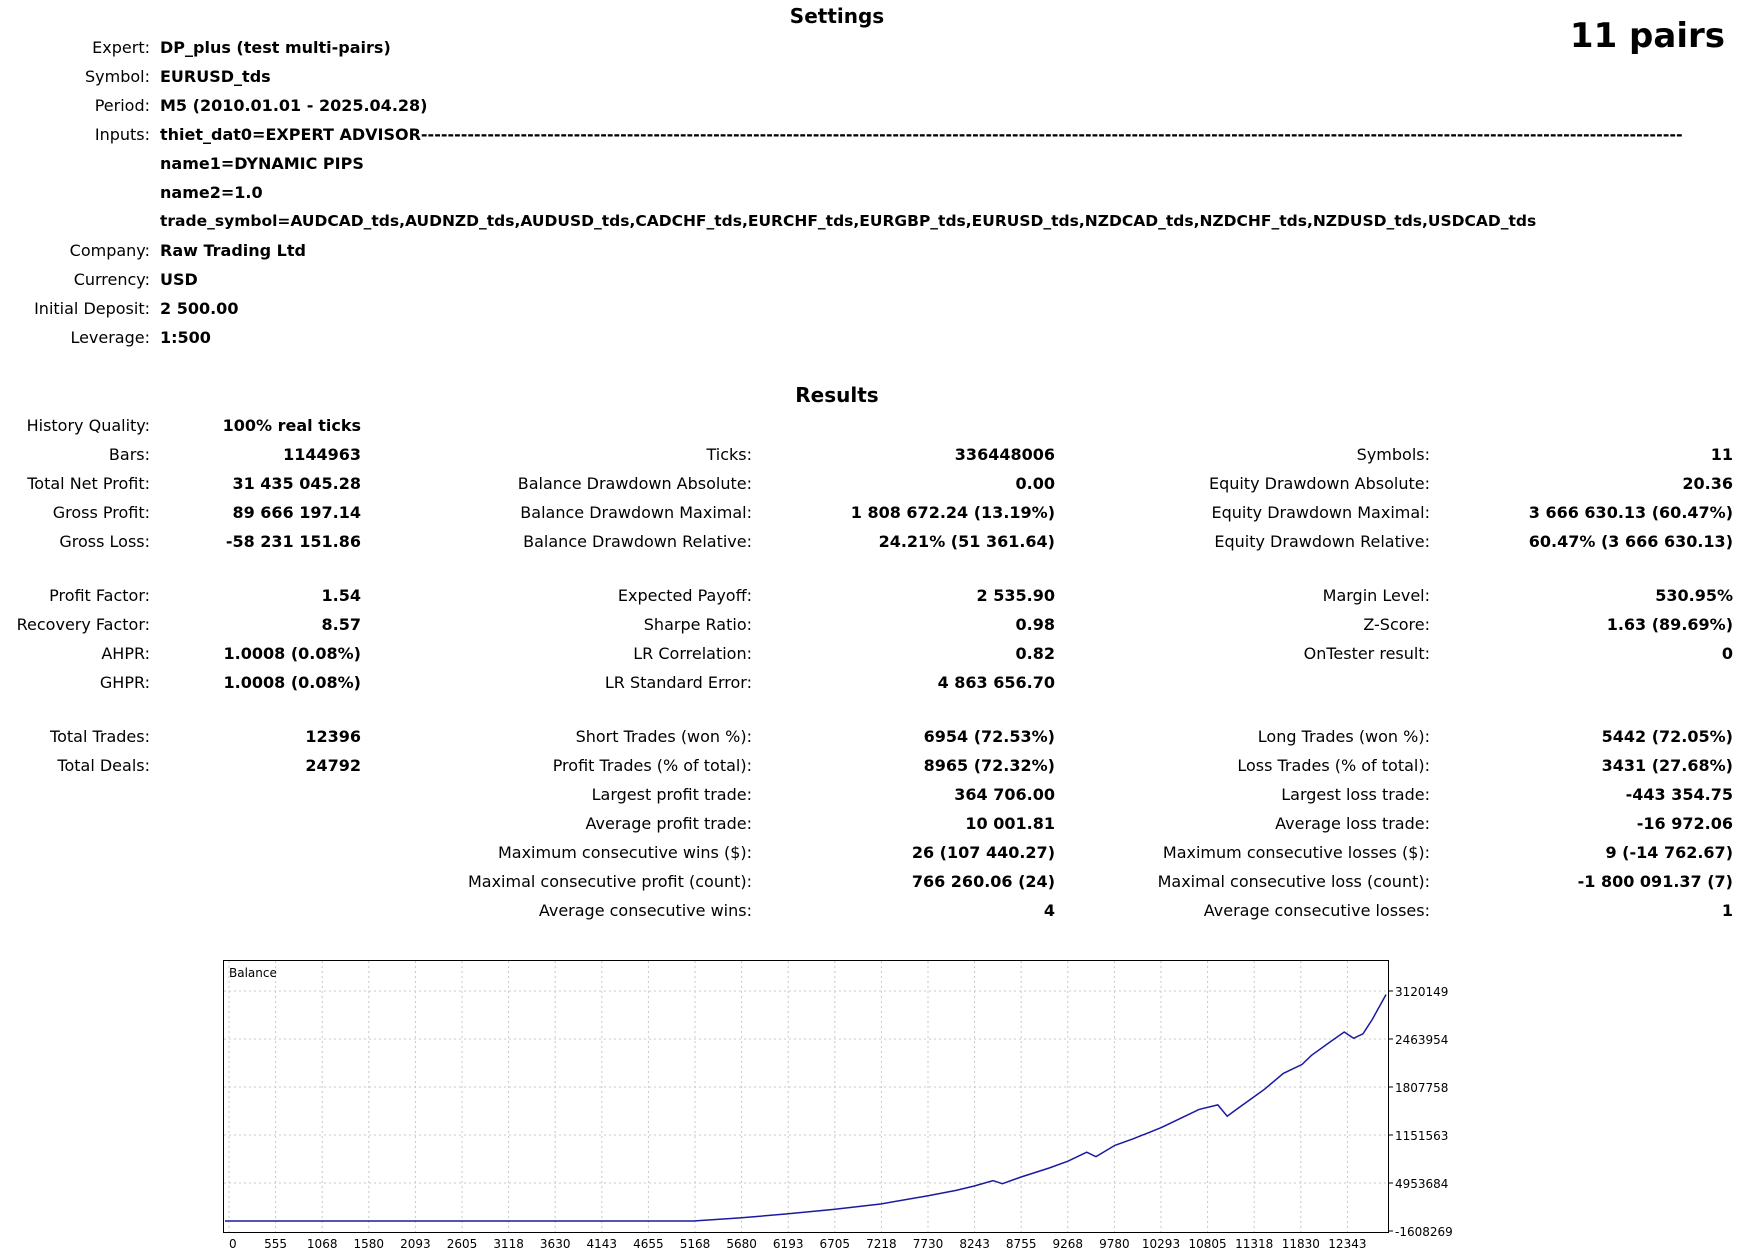 Image resolution: width=1747 pixels, height=1256 pixels. What do you see at coordinates (881, 1243) in the screenshot?
I see `x-tick-label: 7218` at bounding box center [881, 1243].